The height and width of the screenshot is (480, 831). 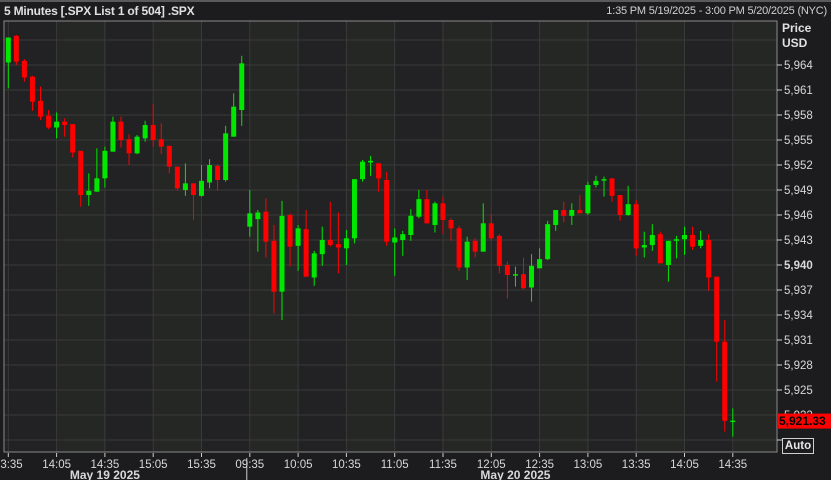 I want to click on x-tick-label: 14:35, so click(x=732, y=465).